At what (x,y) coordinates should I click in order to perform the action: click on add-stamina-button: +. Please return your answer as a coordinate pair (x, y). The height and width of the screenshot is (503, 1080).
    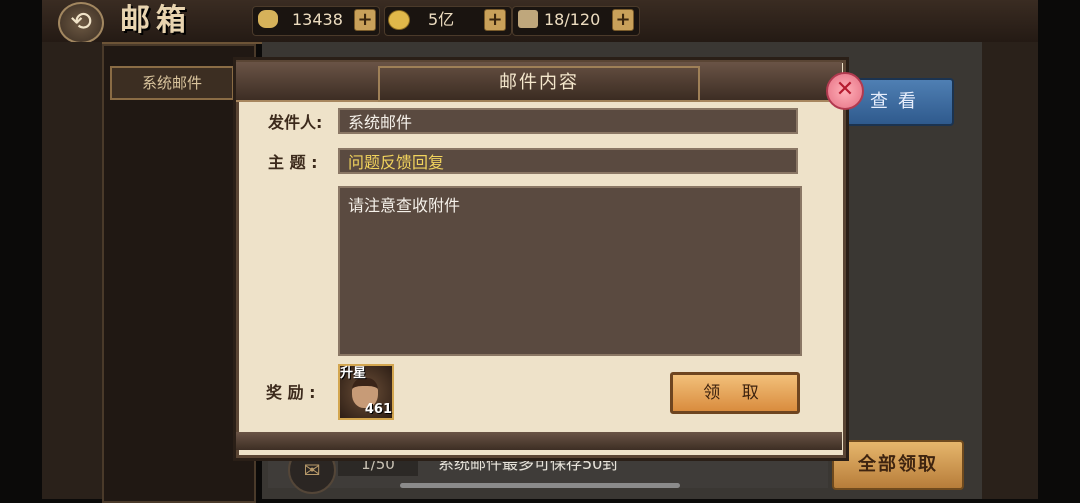
    Looking at the image, I should click on (623, 20).